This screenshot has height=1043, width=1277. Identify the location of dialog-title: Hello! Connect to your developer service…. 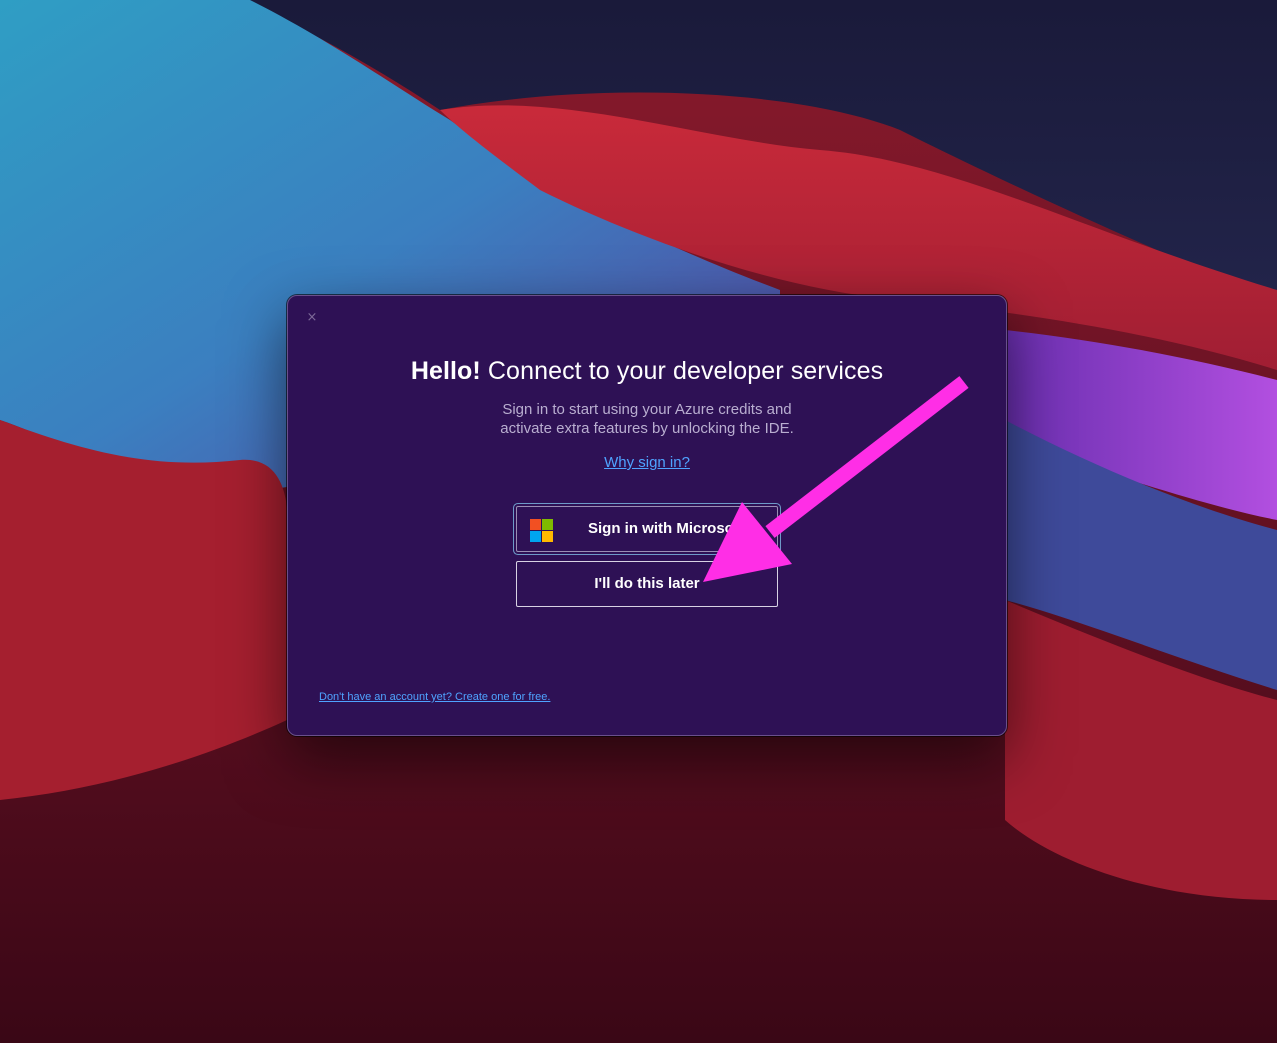
(647, 371).